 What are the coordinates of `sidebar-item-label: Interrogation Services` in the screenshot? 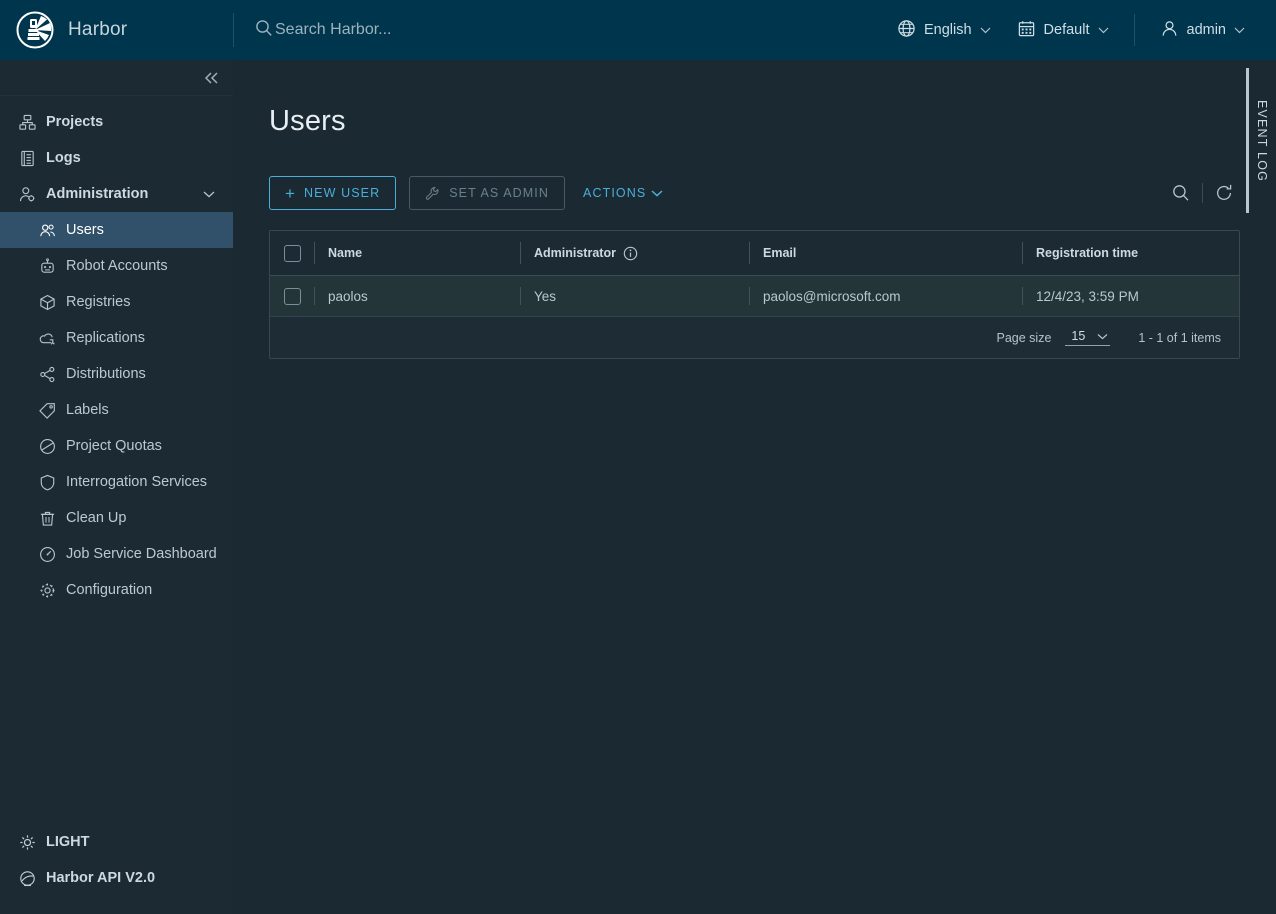 It's located at (137, 482).